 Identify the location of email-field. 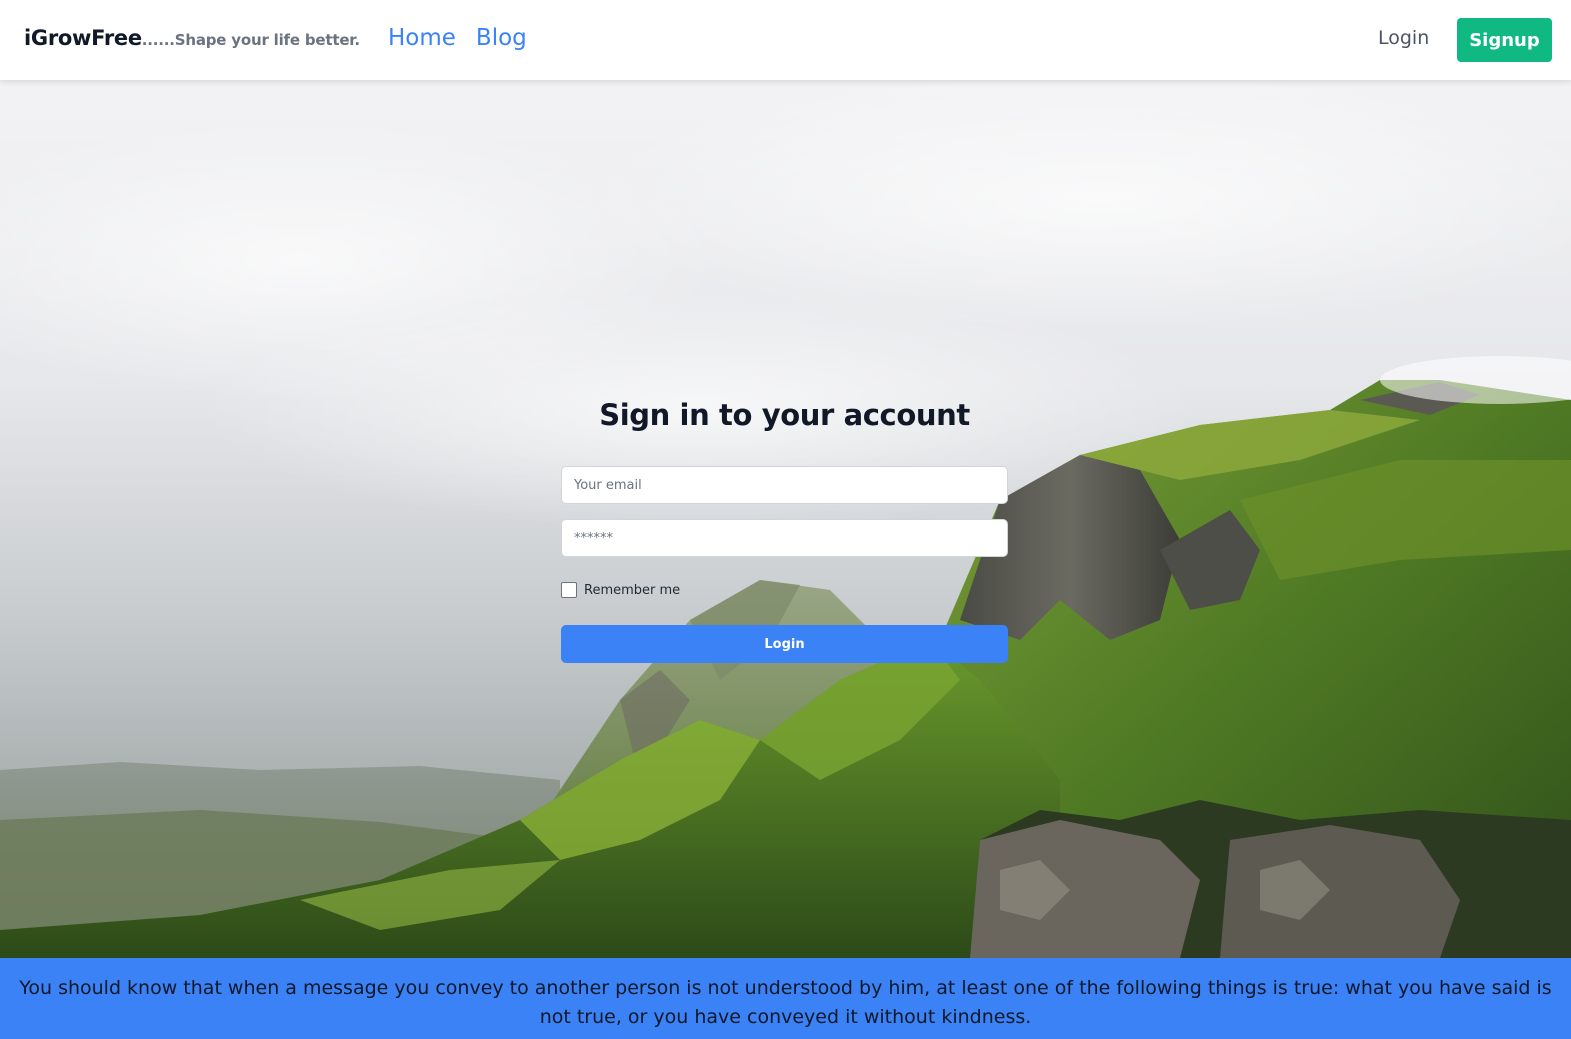
(784, 485).